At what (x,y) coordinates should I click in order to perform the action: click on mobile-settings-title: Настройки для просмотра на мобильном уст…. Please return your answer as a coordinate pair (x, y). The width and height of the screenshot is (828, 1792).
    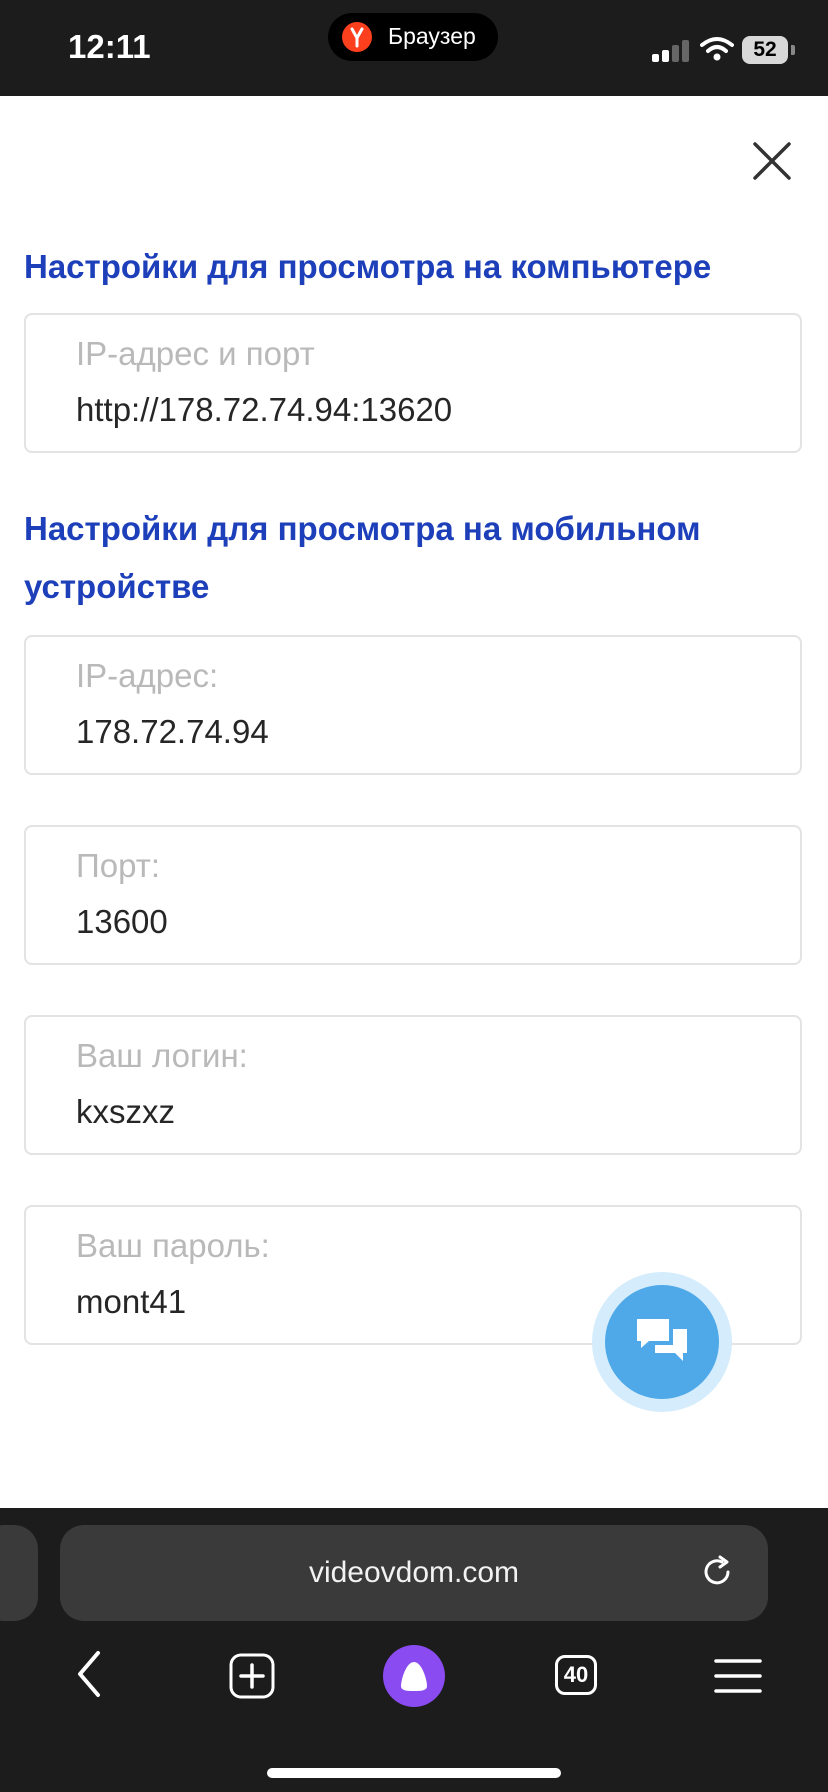
    Looking at the image, I should click on (362, 557).